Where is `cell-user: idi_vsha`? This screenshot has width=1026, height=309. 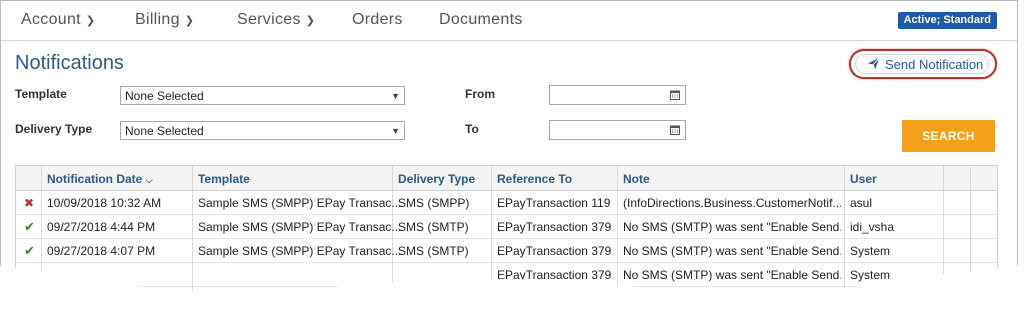
cell-user: idi_vsha is located at coordinates (872, 227).